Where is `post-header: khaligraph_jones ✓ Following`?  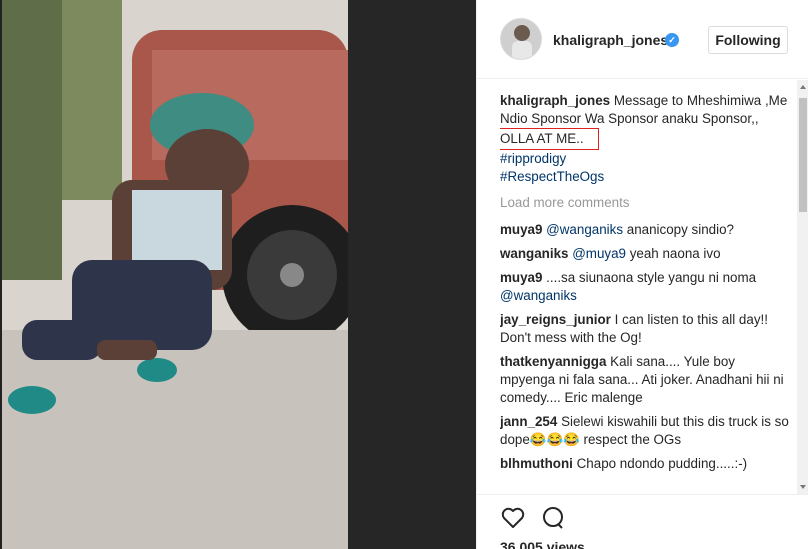
post-header: khaligraph_jones ✓ Following is located at coordinates (642, 39).